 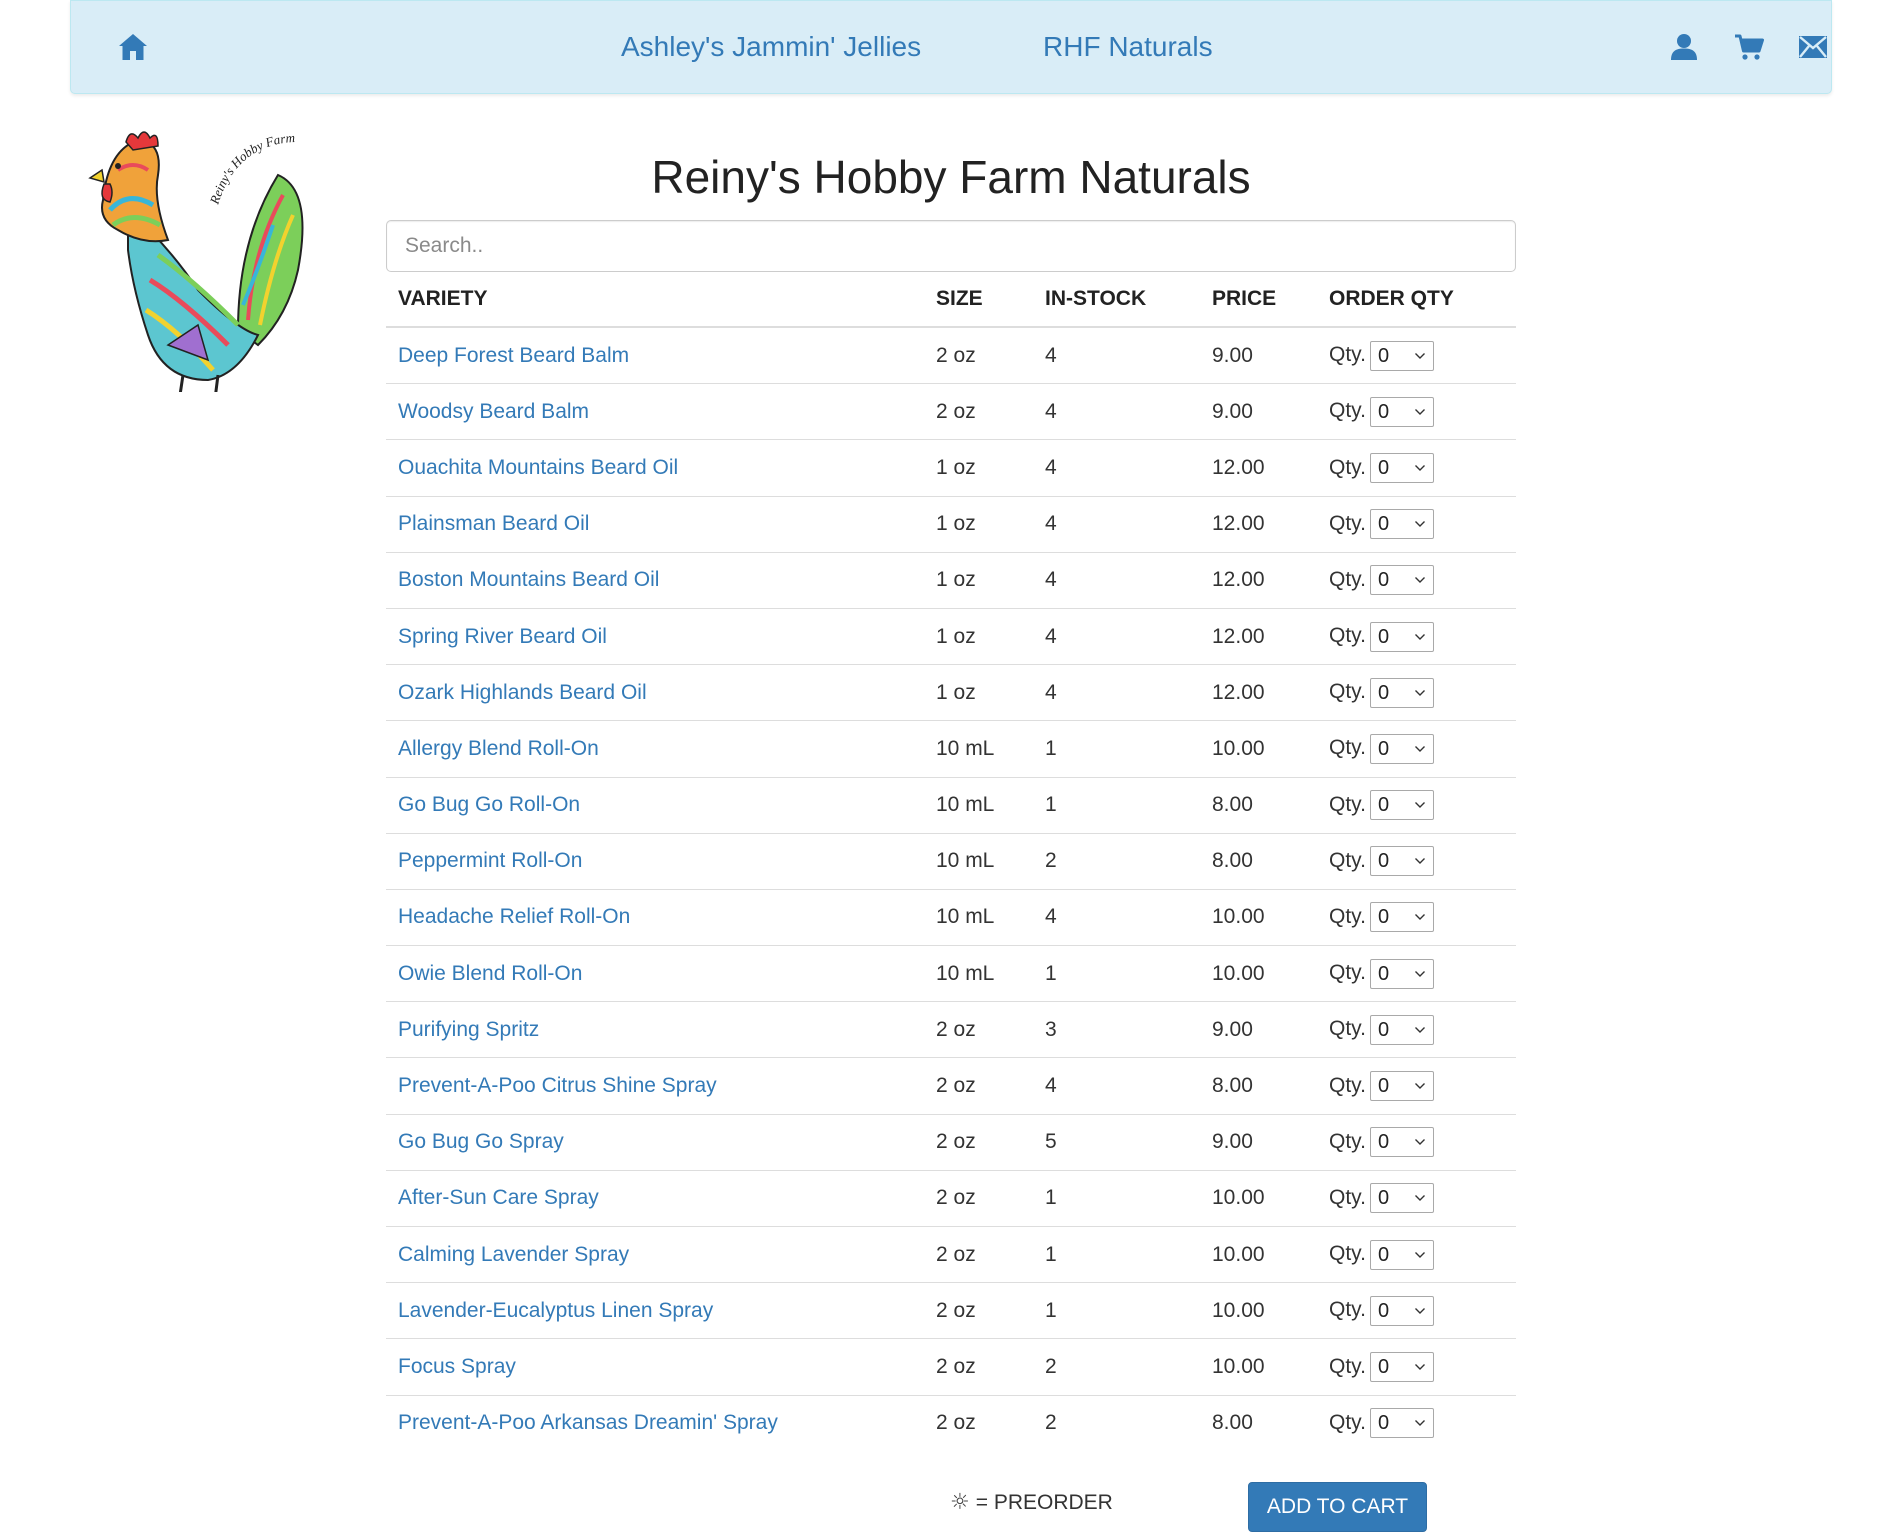 I want to click on product-link: Allergy Blend Roll-On, so click(x=498, y=748).